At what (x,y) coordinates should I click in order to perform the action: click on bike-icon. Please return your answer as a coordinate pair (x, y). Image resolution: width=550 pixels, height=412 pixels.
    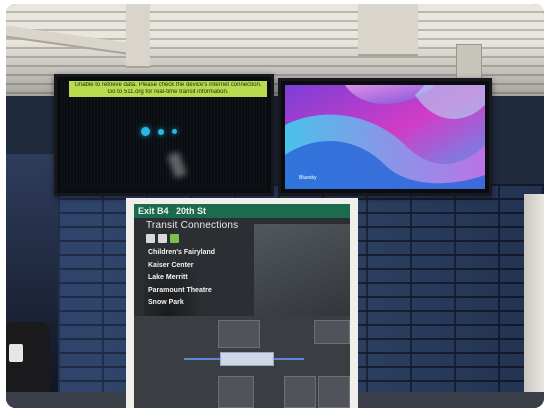
    Looking at the image, I should click on (174, 238).